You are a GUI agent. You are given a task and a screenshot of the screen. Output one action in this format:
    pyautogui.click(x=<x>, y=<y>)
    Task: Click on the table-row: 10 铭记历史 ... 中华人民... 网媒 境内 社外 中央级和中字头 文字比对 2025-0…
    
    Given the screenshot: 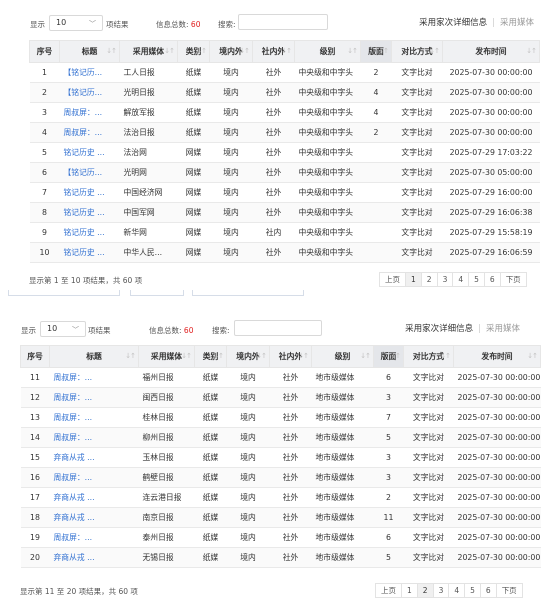 What is the action you would take?
    pyautogui.click(x=284, y=252)
    